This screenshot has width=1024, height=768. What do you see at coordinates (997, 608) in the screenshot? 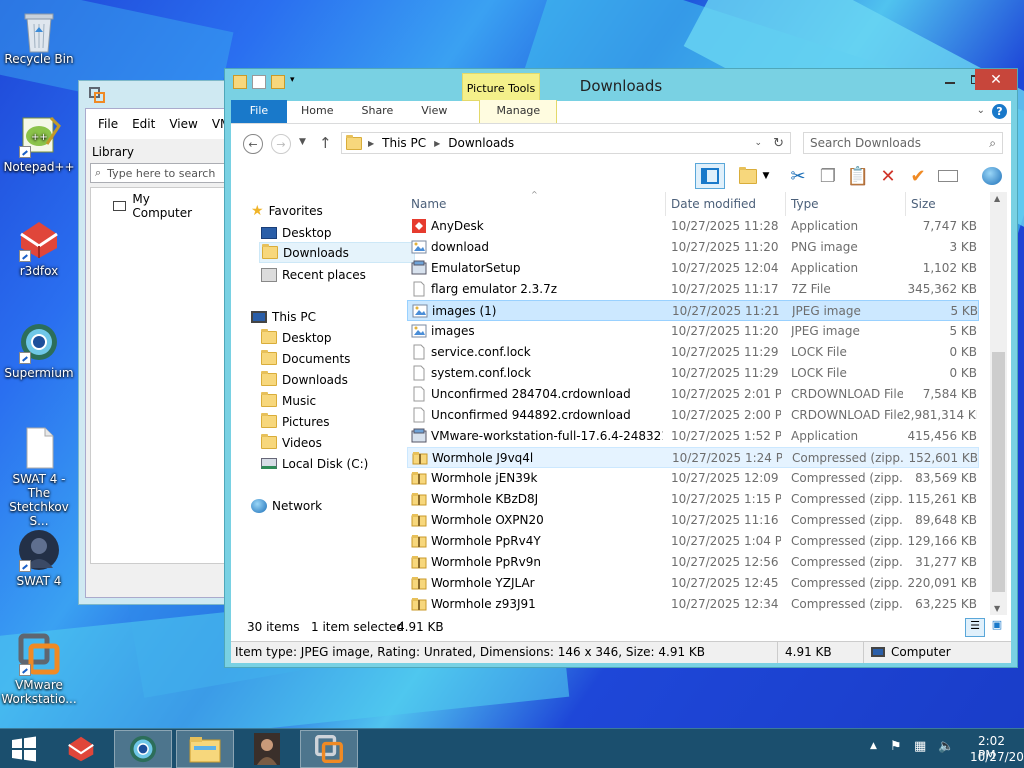
I see `scroll-down-icon: ▼` at bounding box center [997, 608].